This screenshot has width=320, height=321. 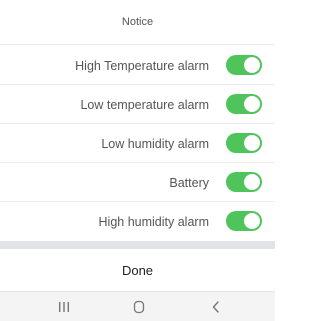 I want to click on high-humidity-alarm-toggle, so click(x=244, y=221).